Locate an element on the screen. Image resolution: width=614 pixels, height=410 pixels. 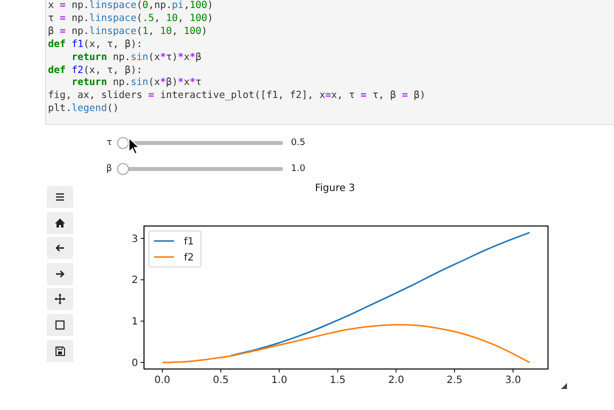
legend-label: f1 is located at coordinates (189, 242).